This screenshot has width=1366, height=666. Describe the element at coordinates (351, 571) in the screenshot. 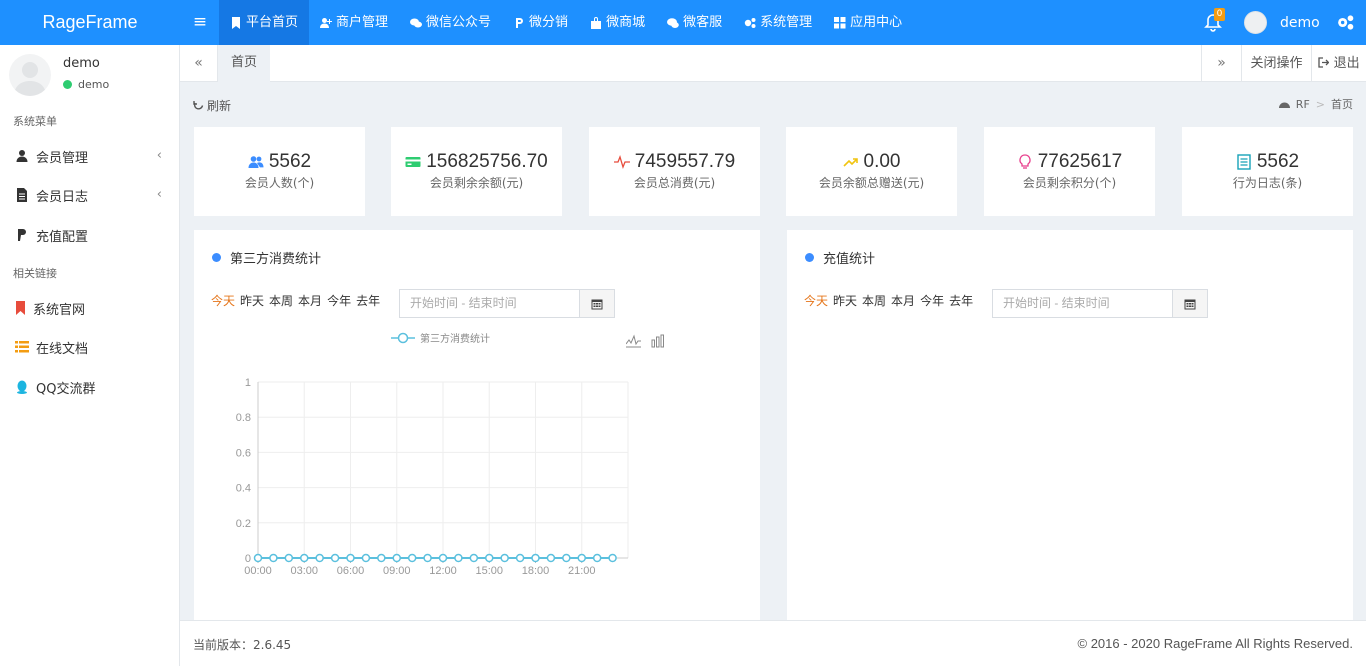

I see `x-tick-label: 06:00` at that location.